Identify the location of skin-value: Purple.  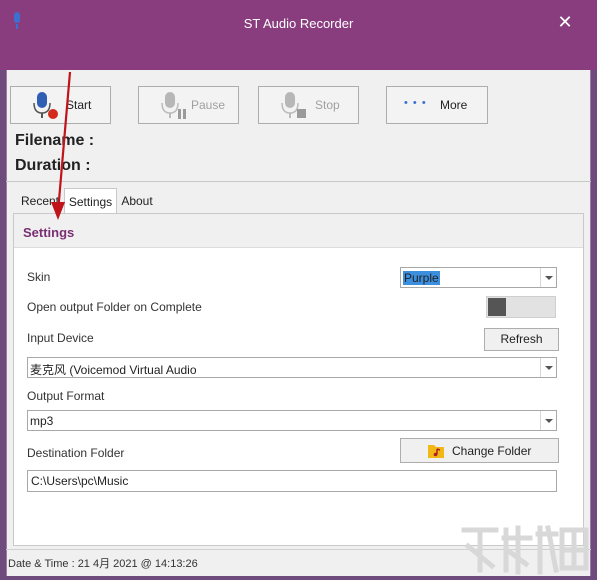
(421, 278).